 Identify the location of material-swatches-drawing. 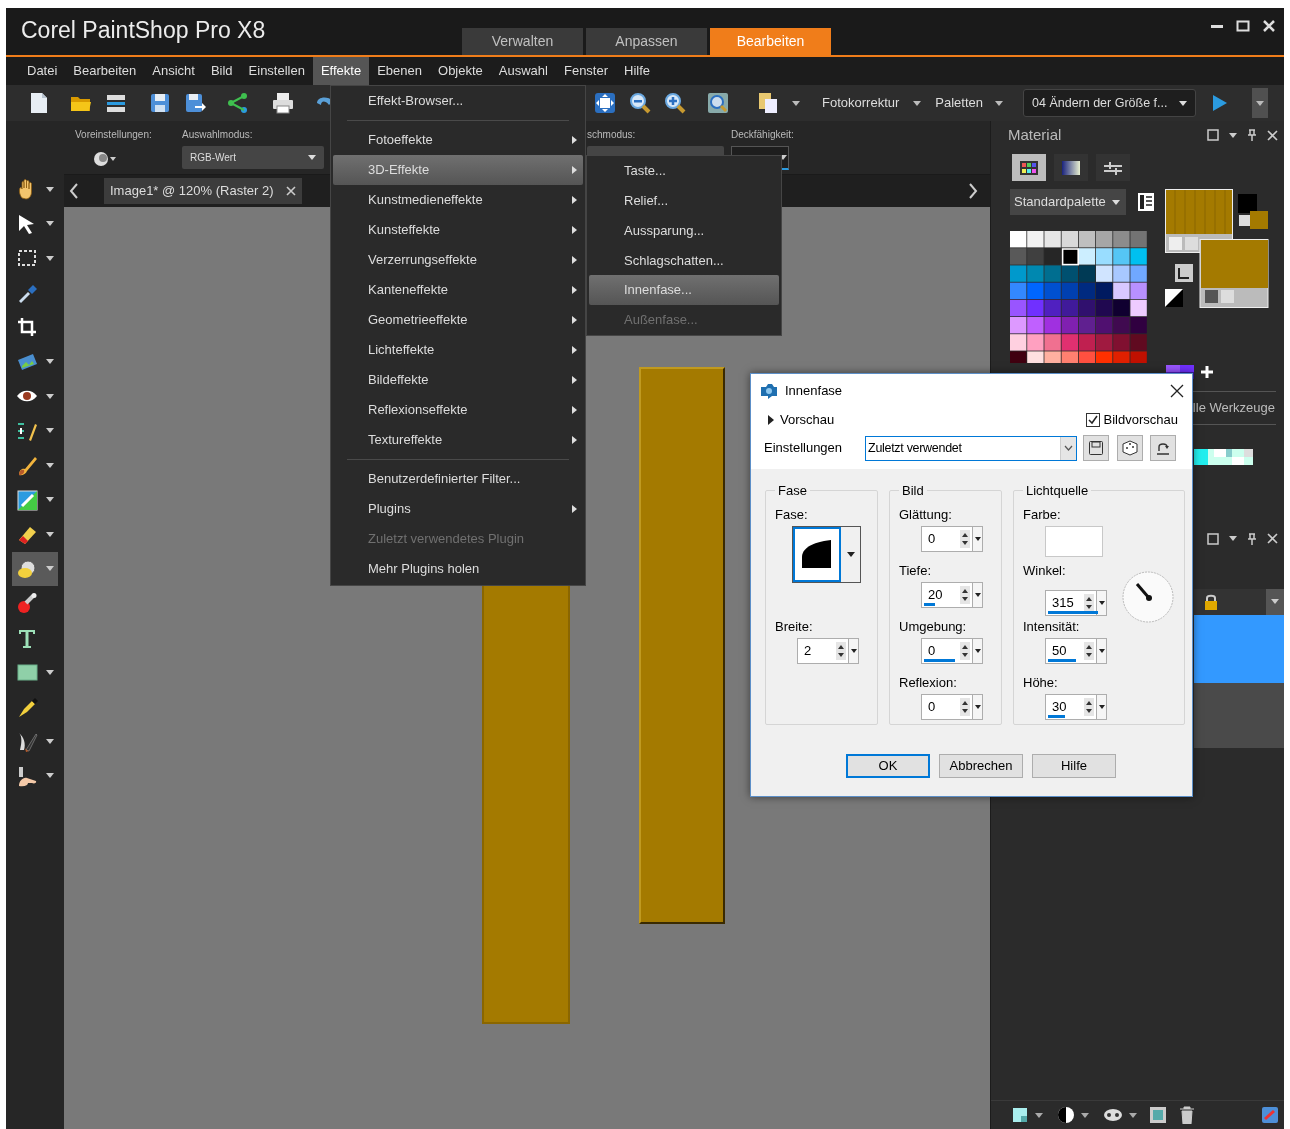
(1217, 248).